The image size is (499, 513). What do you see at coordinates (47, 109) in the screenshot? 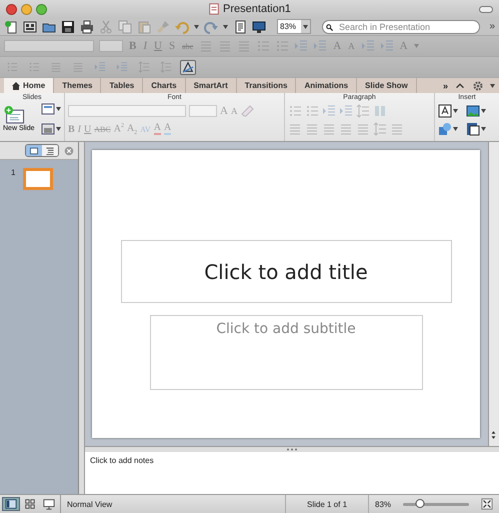
I see `layout-icon` at bounding box center [47, 109].